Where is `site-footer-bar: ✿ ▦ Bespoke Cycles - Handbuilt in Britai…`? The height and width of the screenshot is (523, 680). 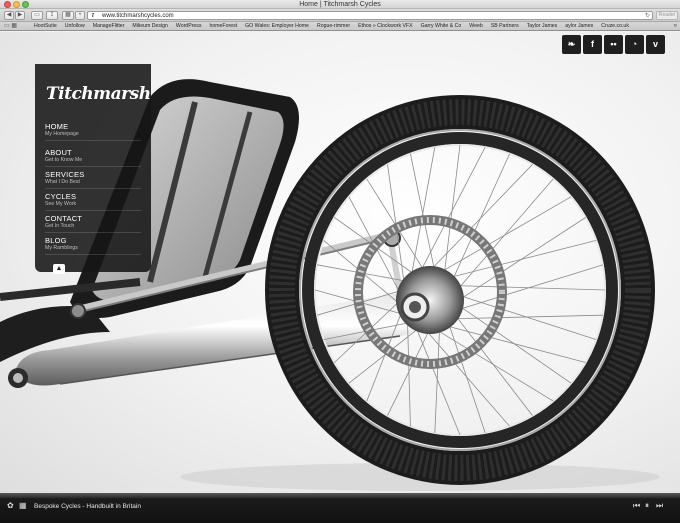 site-footer-bar: ✿ ▦ Bespoke Cycles - Handbuilt in Britai… is located at coordinates (340, 508).